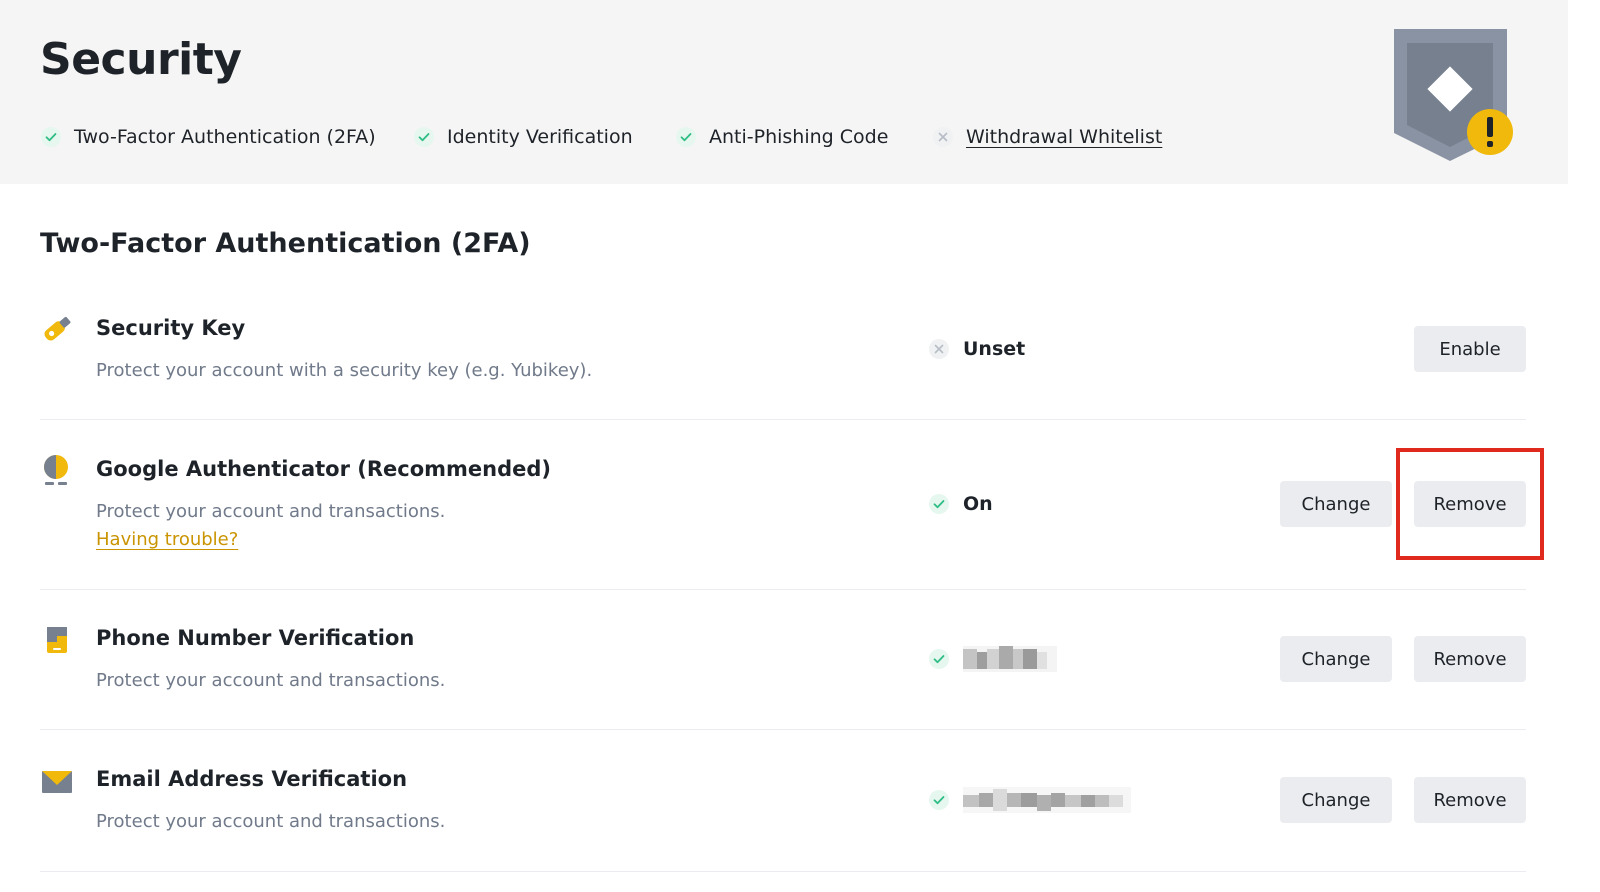 The width and height of the screenshot is (1600, 892). I want to click on page-title: Security, so click(141, 59).